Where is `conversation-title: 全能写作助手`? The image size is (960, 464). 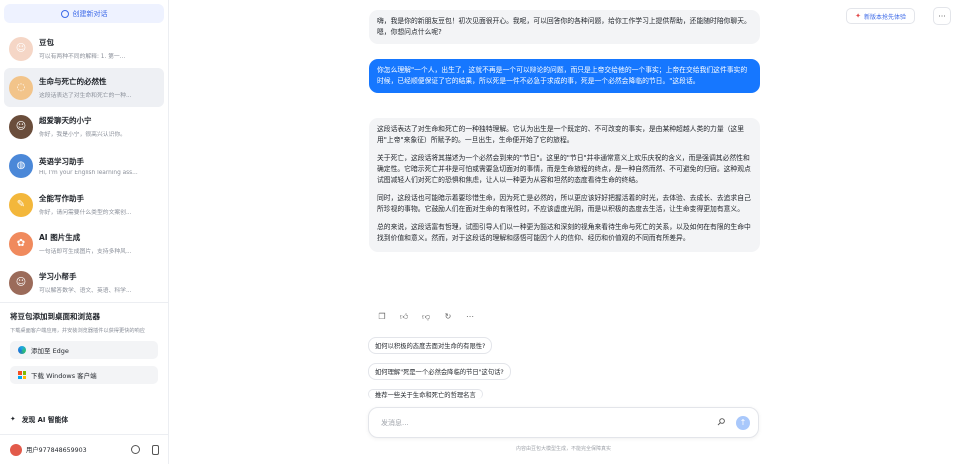 conversation-title: 全能写作助手 is located at coordinates (61, 198).